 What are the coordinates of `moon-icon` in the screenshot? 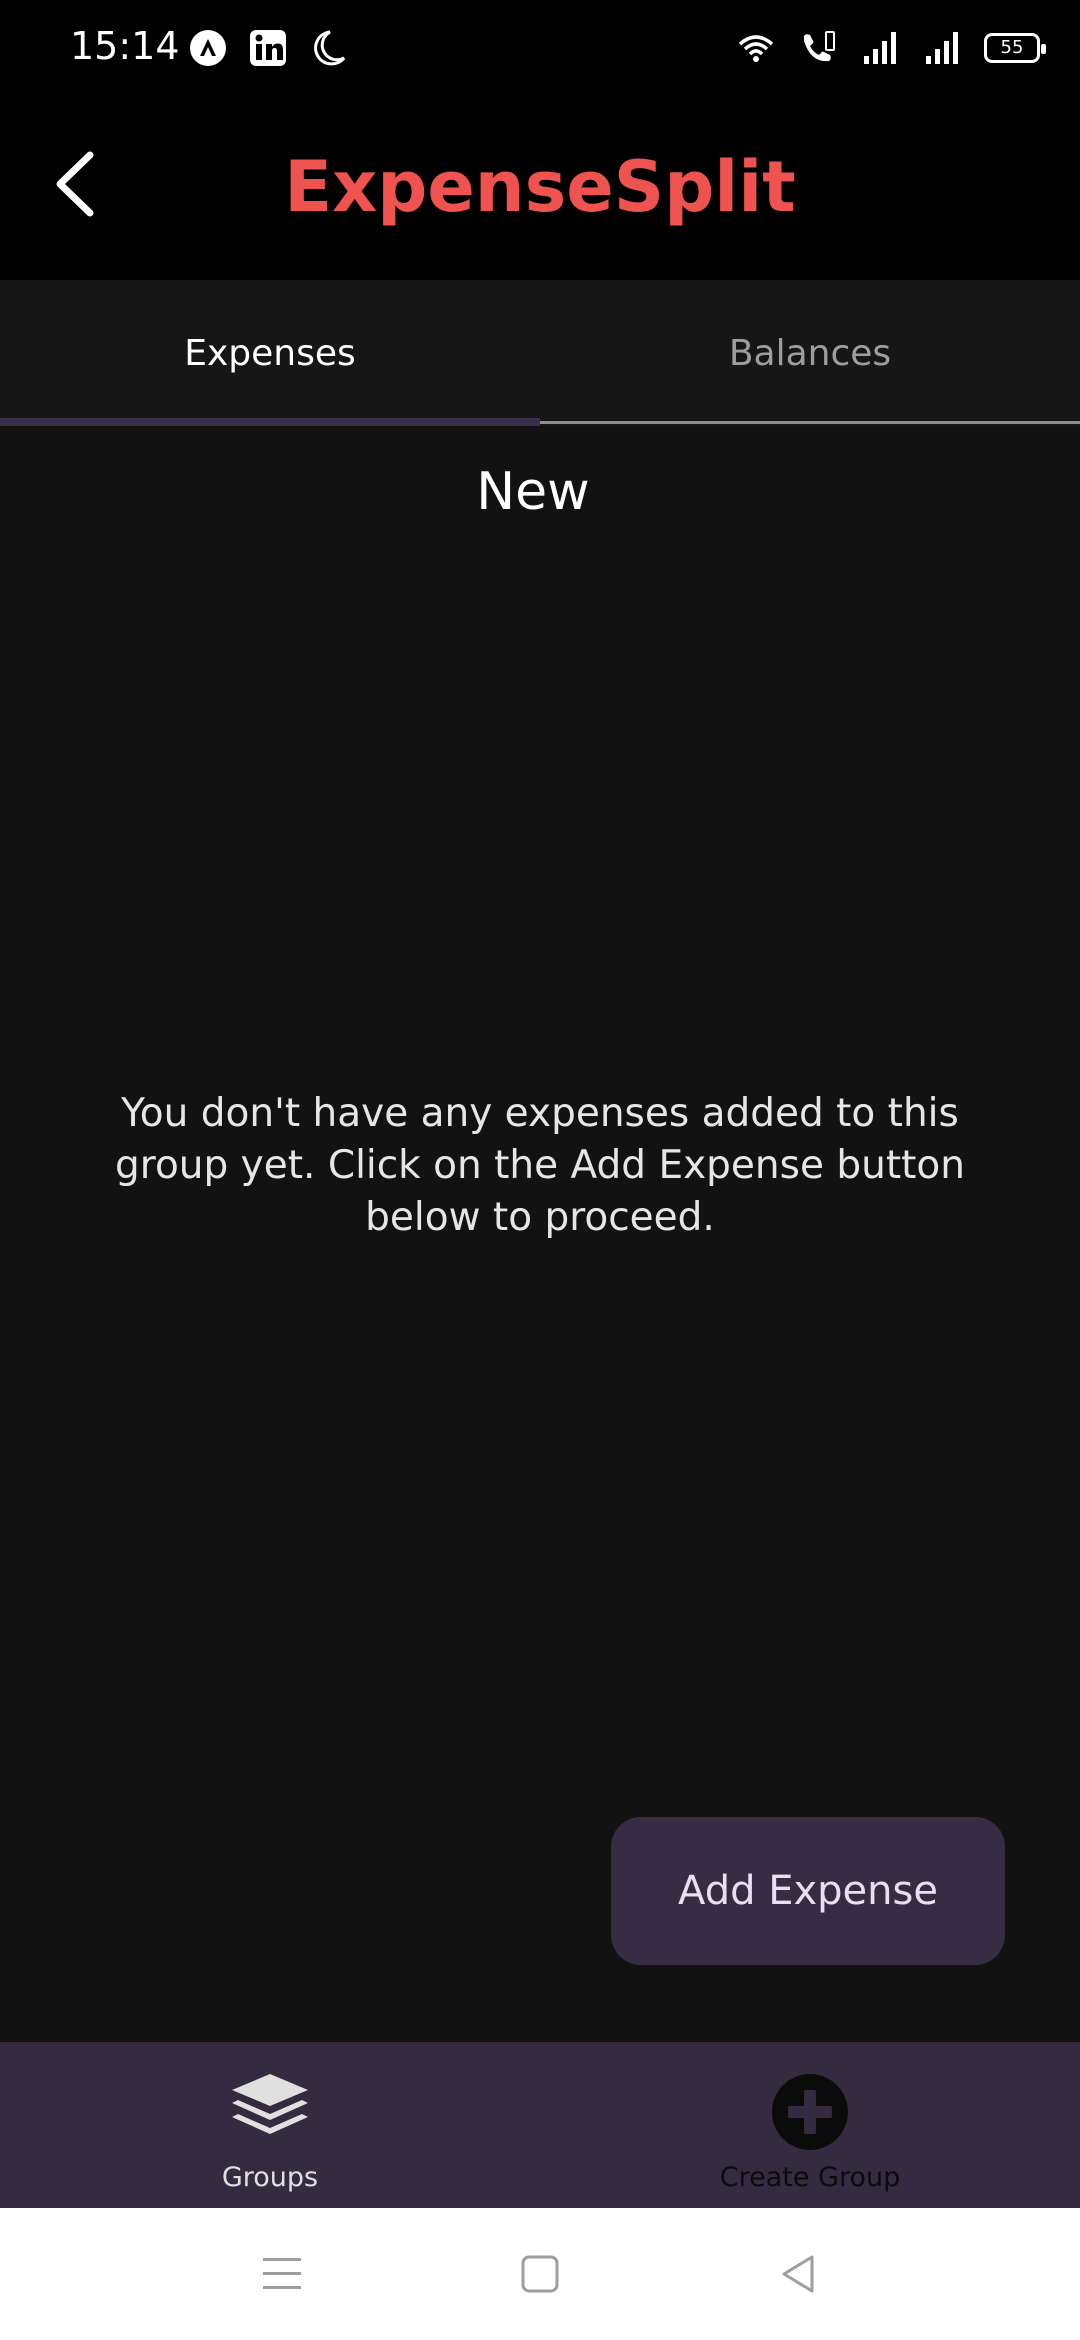 It's located at (330, 48).